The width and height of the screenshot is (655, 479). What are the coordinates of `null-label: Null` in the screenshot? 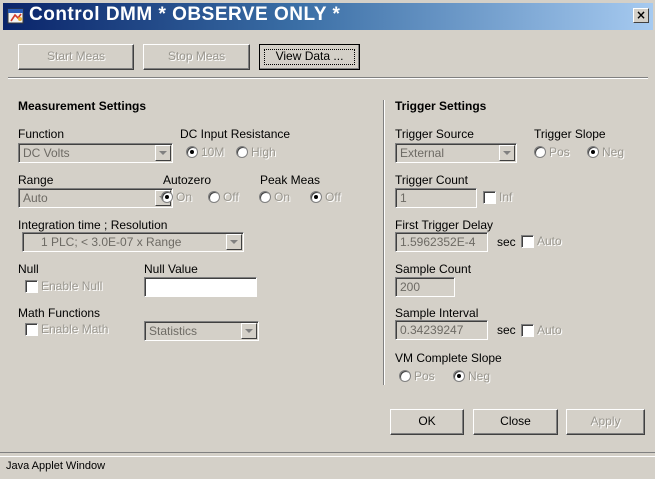 It's located at (28, 269).